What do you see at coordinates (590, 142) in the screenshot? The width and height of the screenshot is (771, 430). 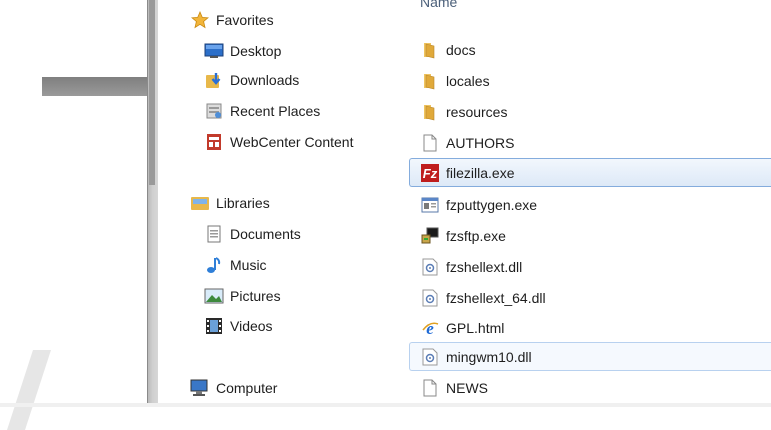 I see `file-row-authors: AUTHORS` at bounding box center [590, 142].